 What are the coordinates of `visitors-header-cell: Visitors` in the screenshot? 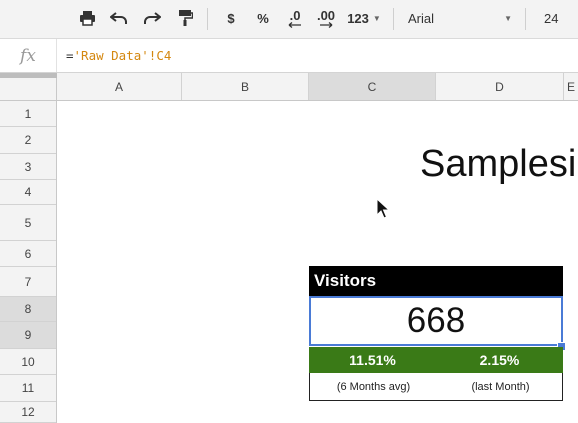 It's located at (436, 281).